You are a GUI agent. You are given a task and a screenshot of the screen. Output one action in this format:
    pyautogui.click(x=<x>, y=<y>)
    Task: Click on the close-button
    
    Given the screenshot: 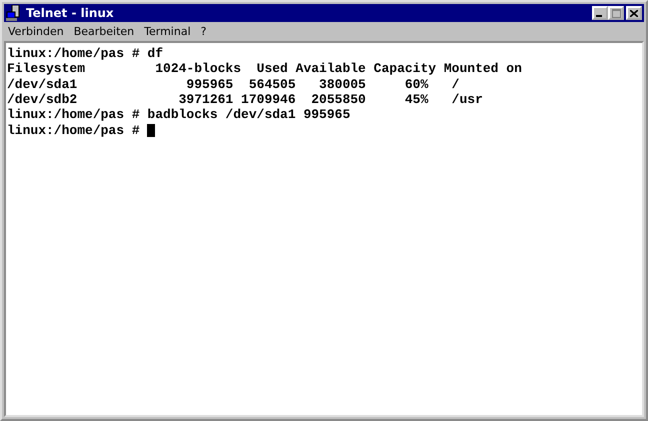 What is the action you would take?
    pyautogui.click(x=634, y=13)
    